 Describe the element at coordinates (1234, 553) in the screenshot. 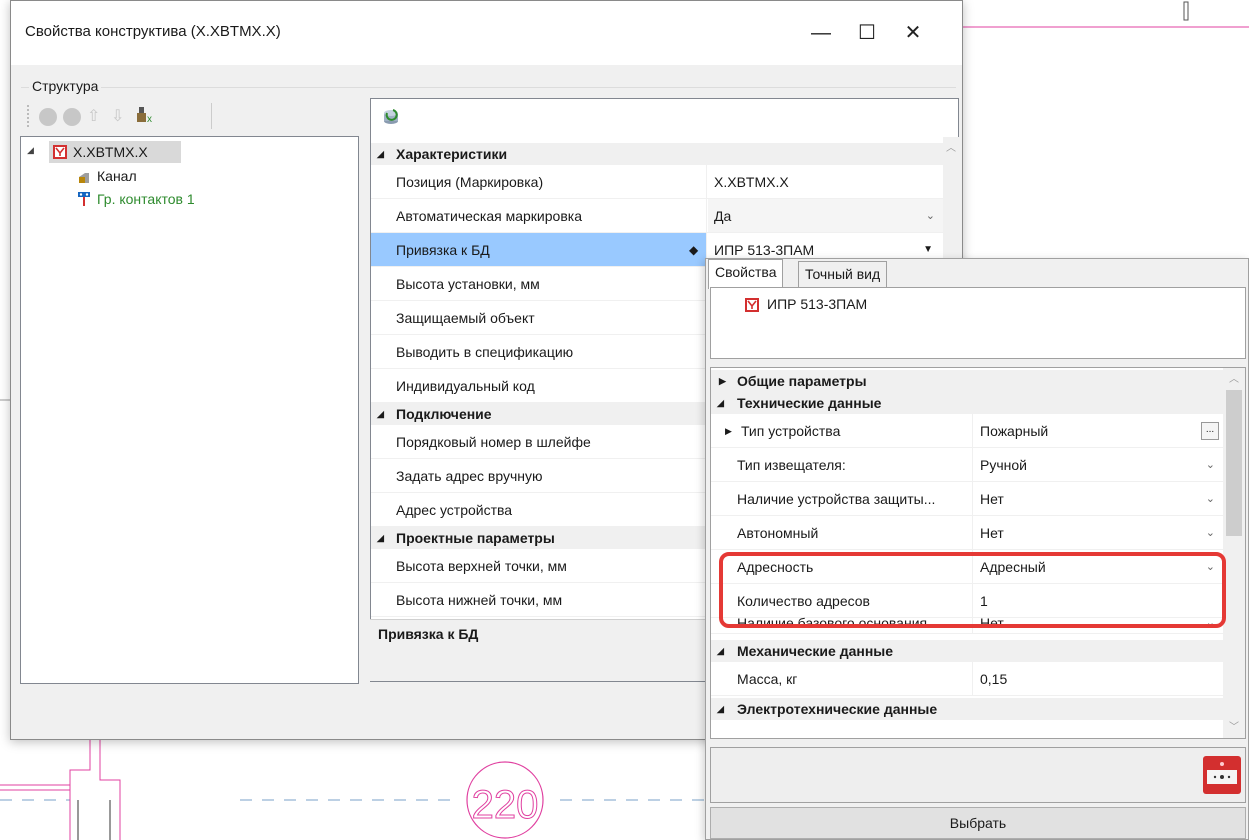

I see `vertical-scrollbar: ︿ ﹀` at that location.